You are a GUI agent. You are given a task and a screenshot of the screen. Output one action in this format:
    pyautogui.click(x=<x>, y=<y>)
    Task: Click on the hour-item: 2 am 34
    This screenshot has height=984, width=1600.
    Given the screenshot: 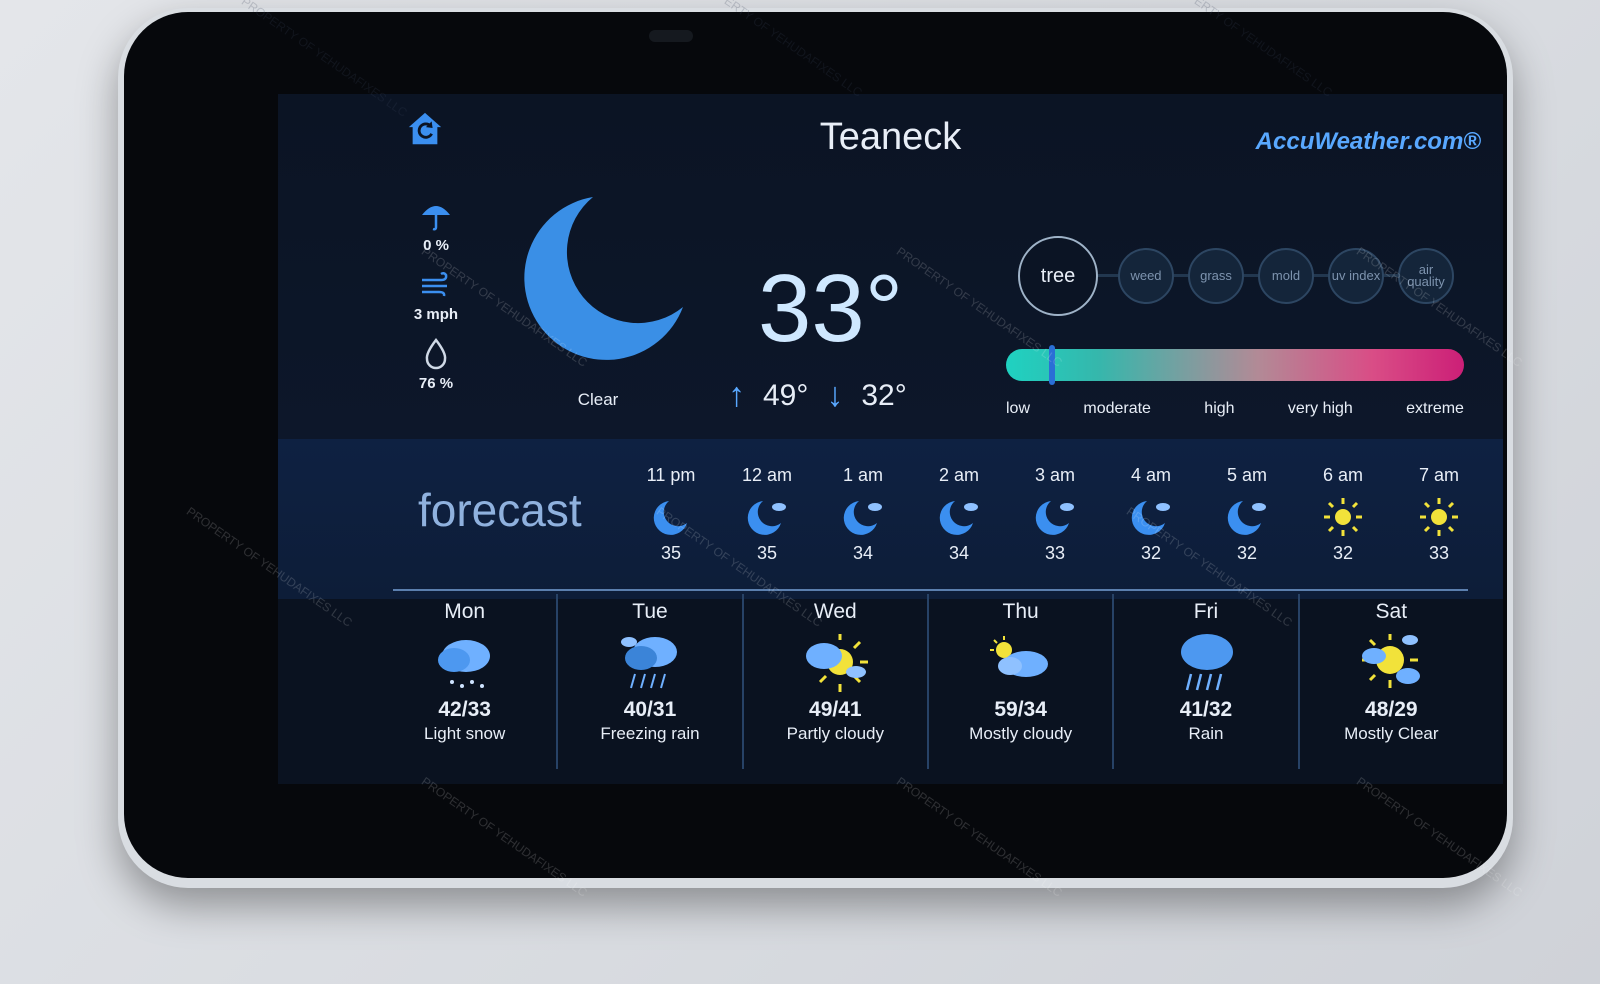 What is the action you would take?
    pyautogui.click(x=959, y=514)
    